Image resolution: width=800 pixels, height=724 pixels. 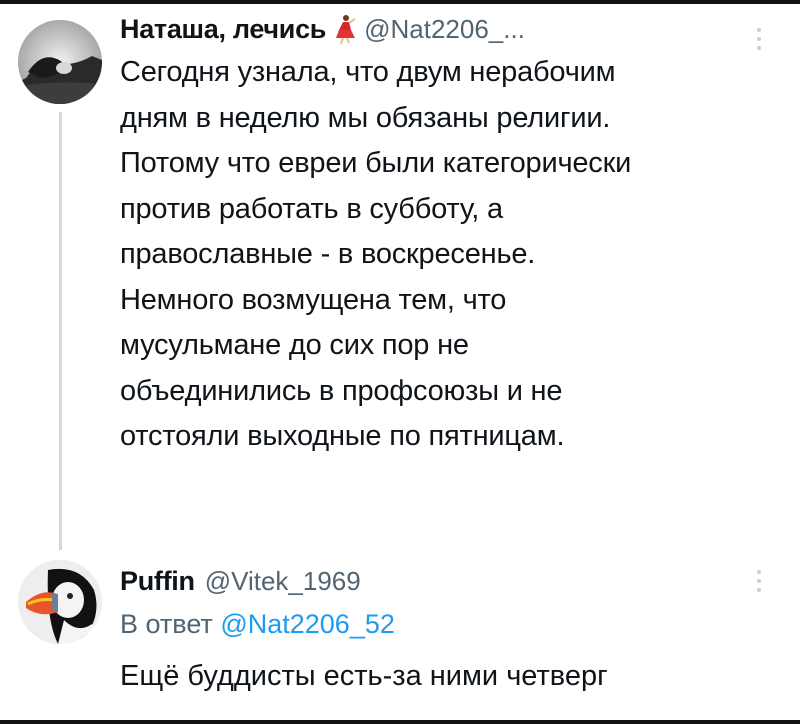 What do you see at coordinates (307, 624) in the screenshot?
I see `reply-mention-link: @Nat2206_52` at bounding box center [307, 624].